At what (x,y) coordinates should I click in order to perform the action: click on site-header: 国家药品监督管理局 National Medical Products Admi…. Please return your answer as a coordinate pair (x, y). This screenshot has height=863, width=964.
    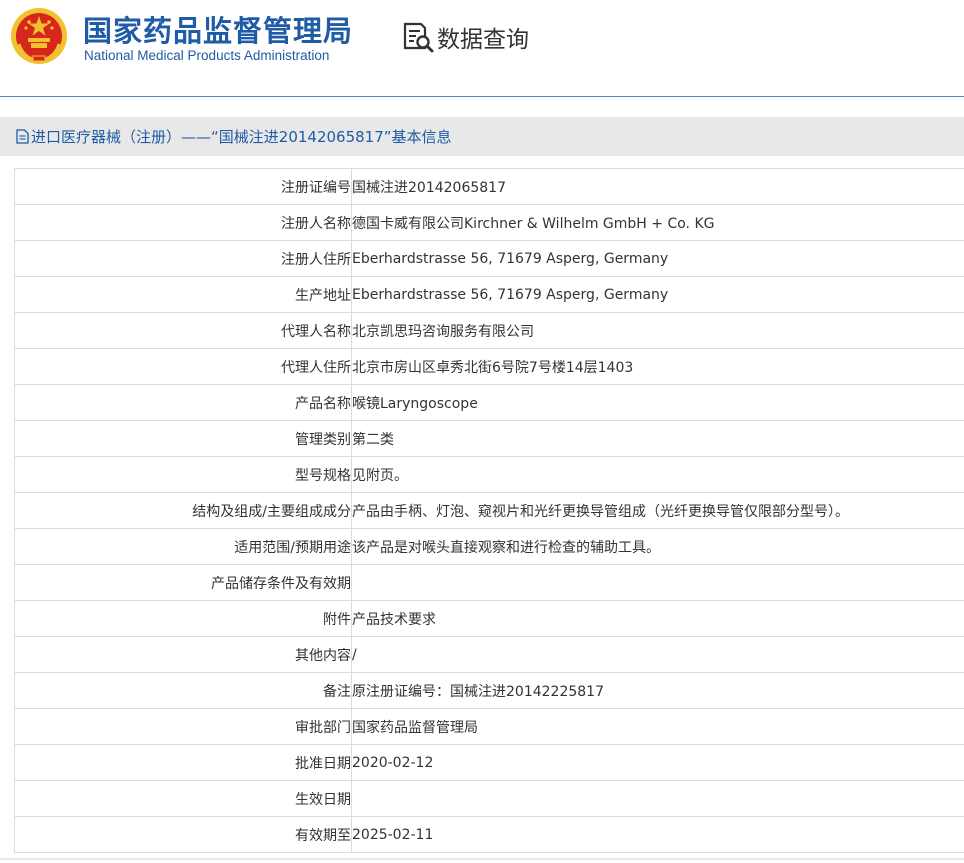
    Looking at the image, I should click on (482, 48).